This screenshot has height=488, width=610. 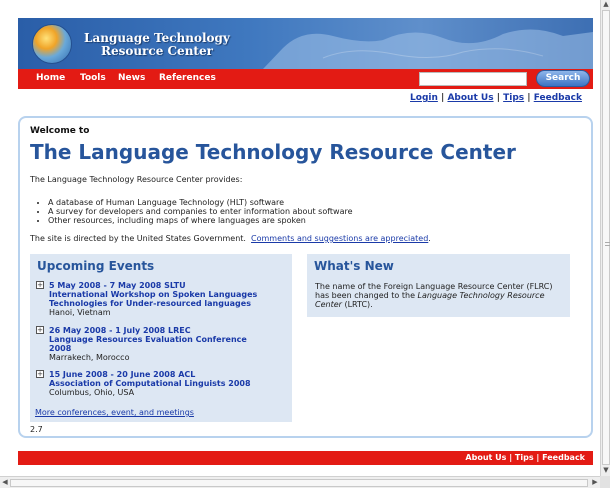 I want to click on search-button: Search, so click(x=563, y=78).